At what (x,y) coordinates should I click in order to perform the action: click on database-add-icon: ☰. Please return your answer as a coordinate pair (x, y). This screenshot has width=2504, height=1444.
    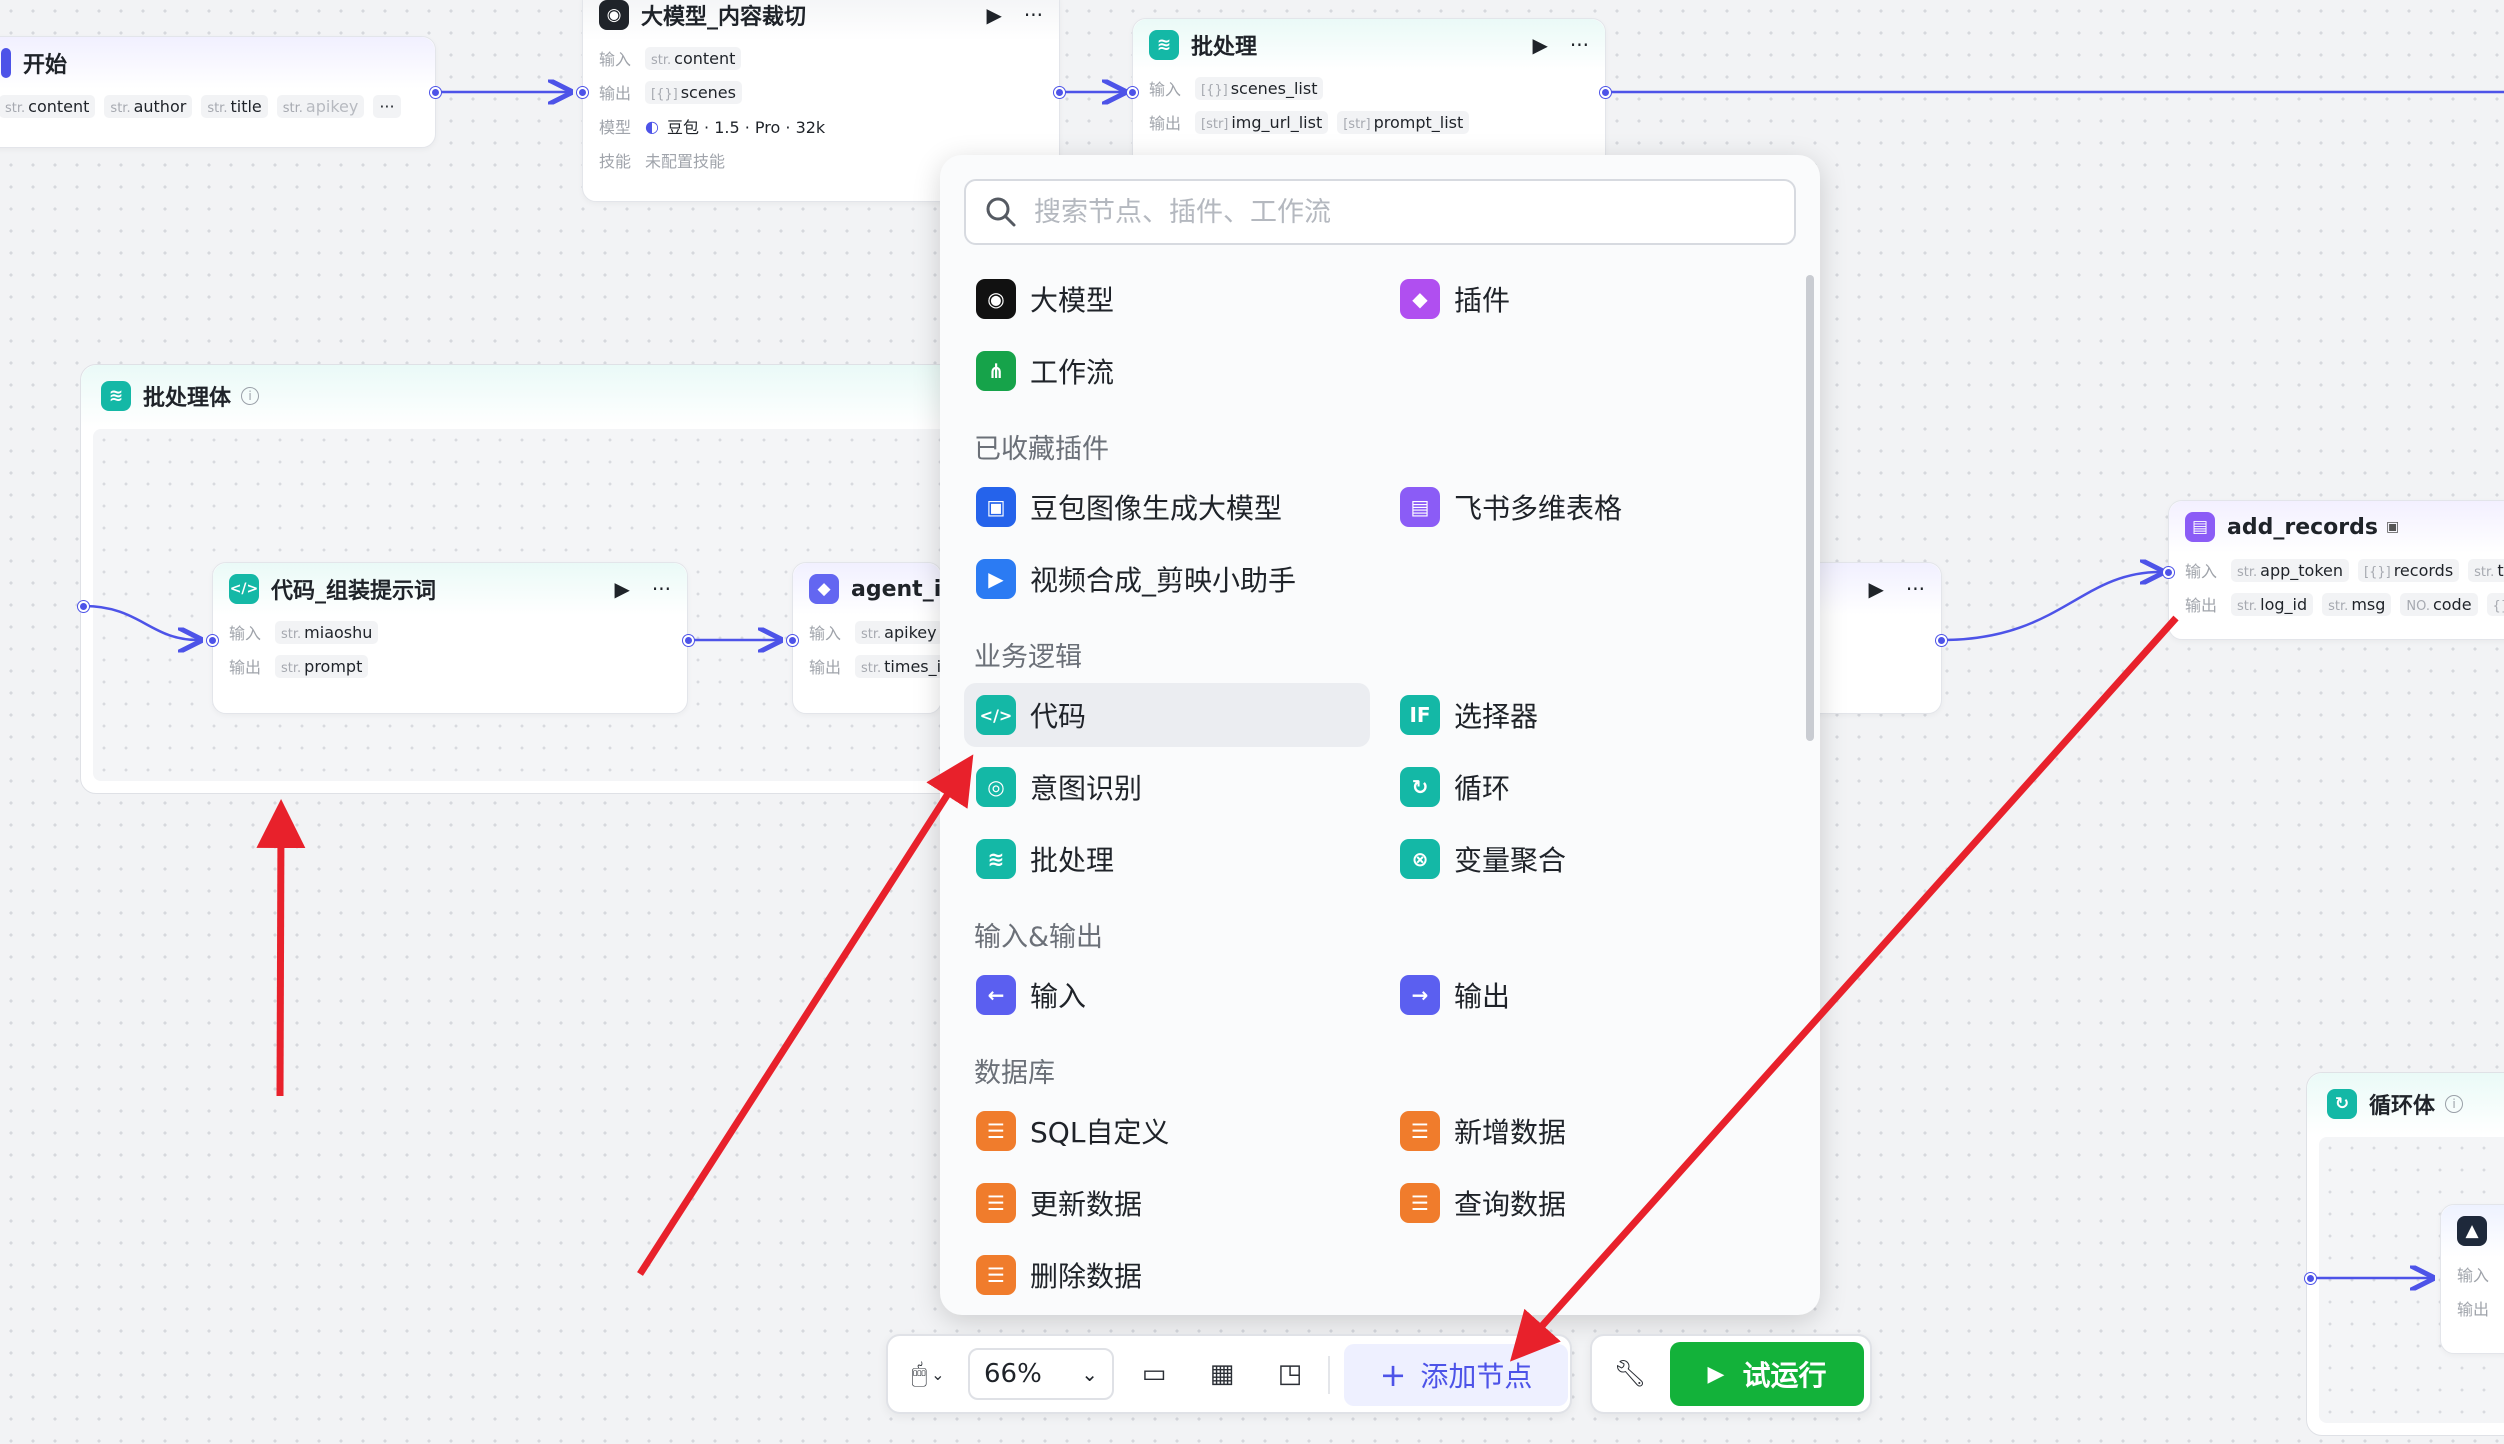
    Looking at the image, I should click on (1420, 1131).